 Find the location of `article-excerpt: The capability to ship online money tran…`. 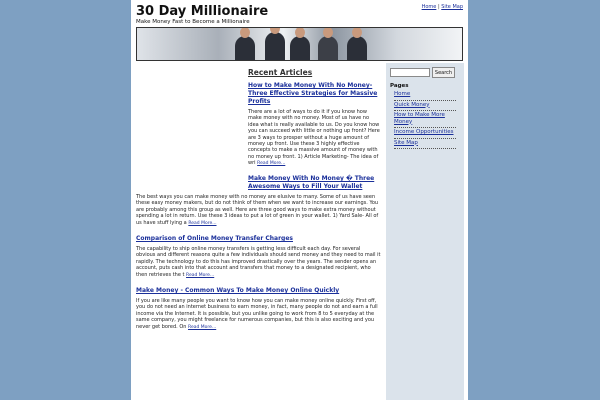

article-excerpt: The capability to ship online money tran… is located at coordinates (258, 262).